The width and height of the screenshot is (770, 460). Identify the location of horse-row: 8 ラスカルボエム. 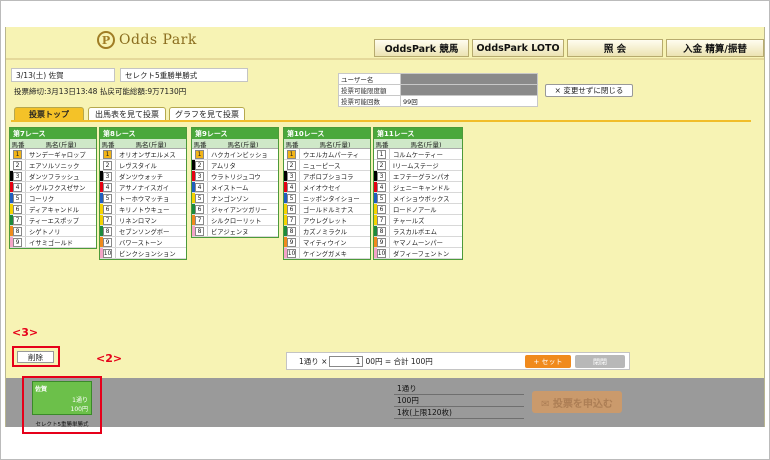
(418, 231).